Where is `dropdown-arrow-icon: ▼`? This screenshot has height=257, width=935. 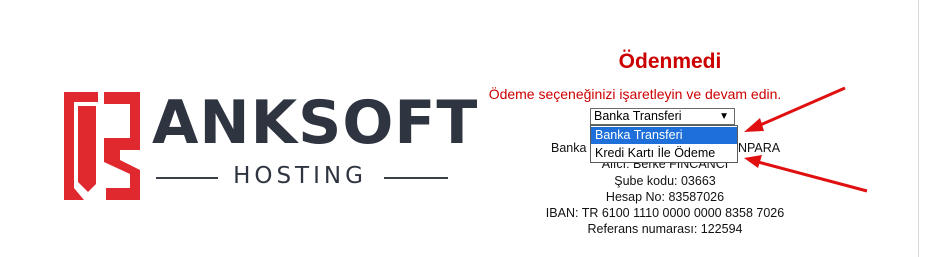 dropdown-arrow-icon: ▼ is located at coordinates (724, 116).